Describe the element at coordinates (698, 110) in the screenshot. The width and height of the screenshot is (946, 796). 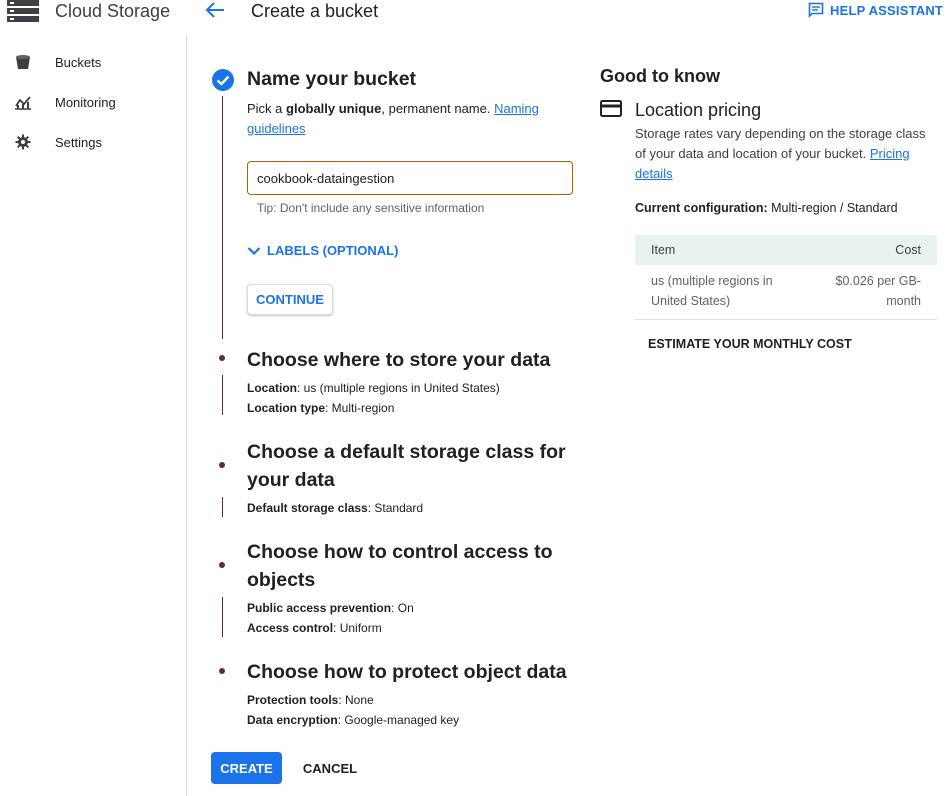
I see `location-pricing-title: Location pricing` at that location.